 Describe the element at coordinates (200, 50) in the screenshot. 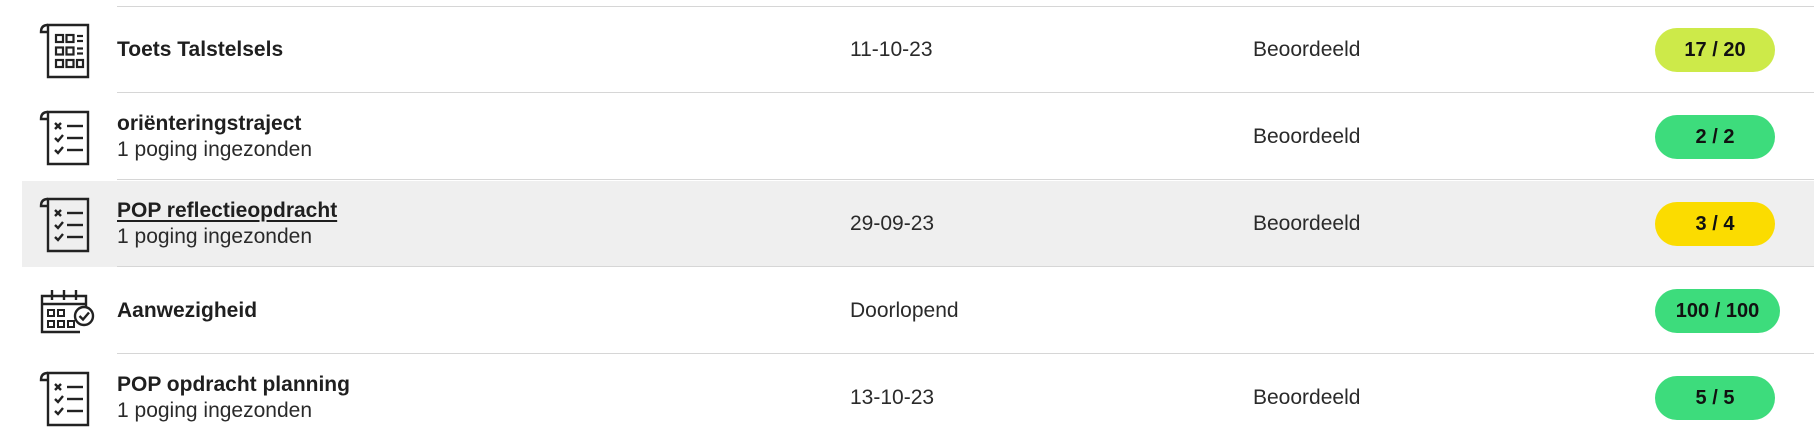

I see `item-title: Toets Talstelsels` at that location.